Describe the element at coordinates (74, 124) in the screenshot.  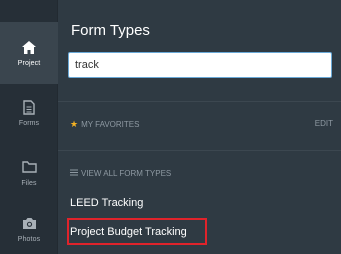
I see `star-icon: ★` at that location.